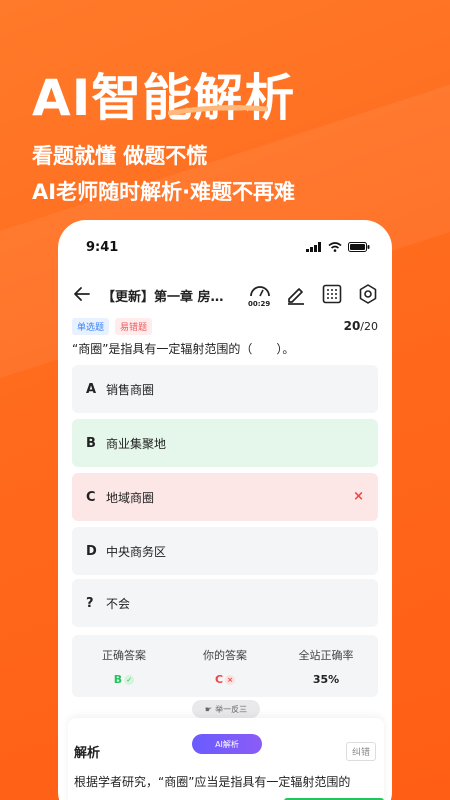  I want to click on related-tab-label: 举一反三, so click(231, 709).